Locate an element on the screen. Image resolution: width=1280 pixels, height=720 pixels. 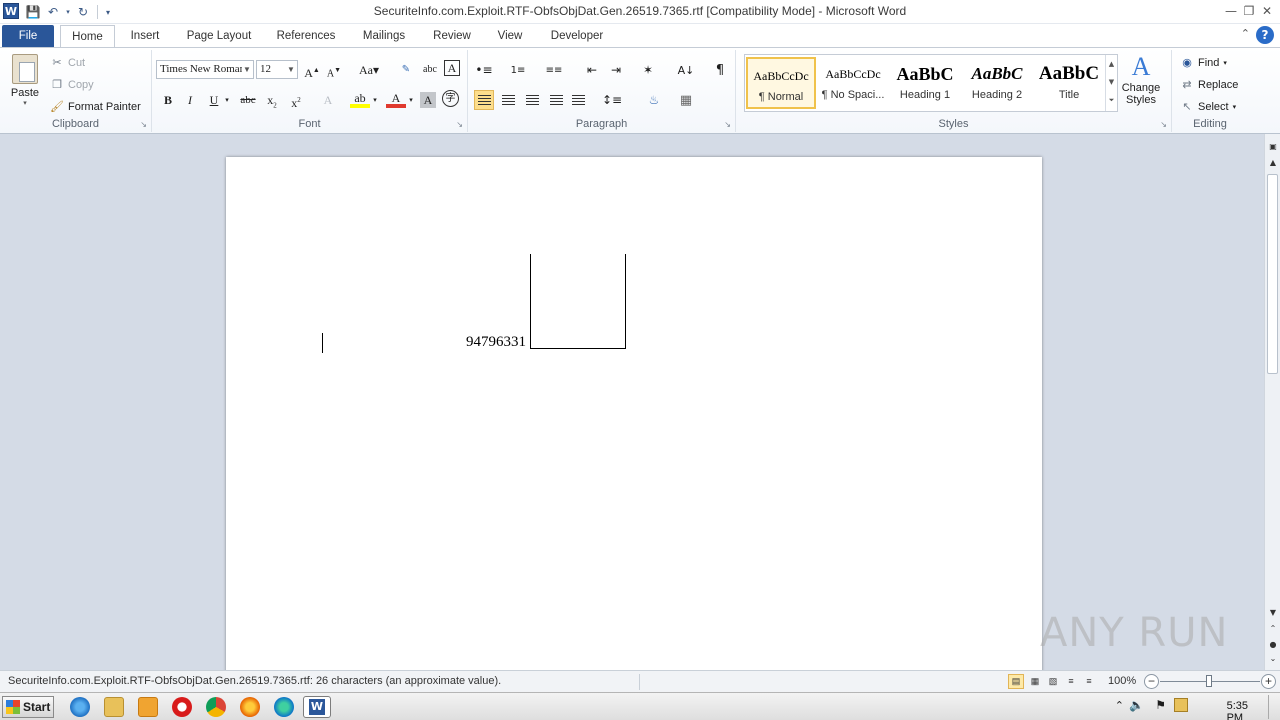
internet-explorer-icon is located at coordinates (80, 707).